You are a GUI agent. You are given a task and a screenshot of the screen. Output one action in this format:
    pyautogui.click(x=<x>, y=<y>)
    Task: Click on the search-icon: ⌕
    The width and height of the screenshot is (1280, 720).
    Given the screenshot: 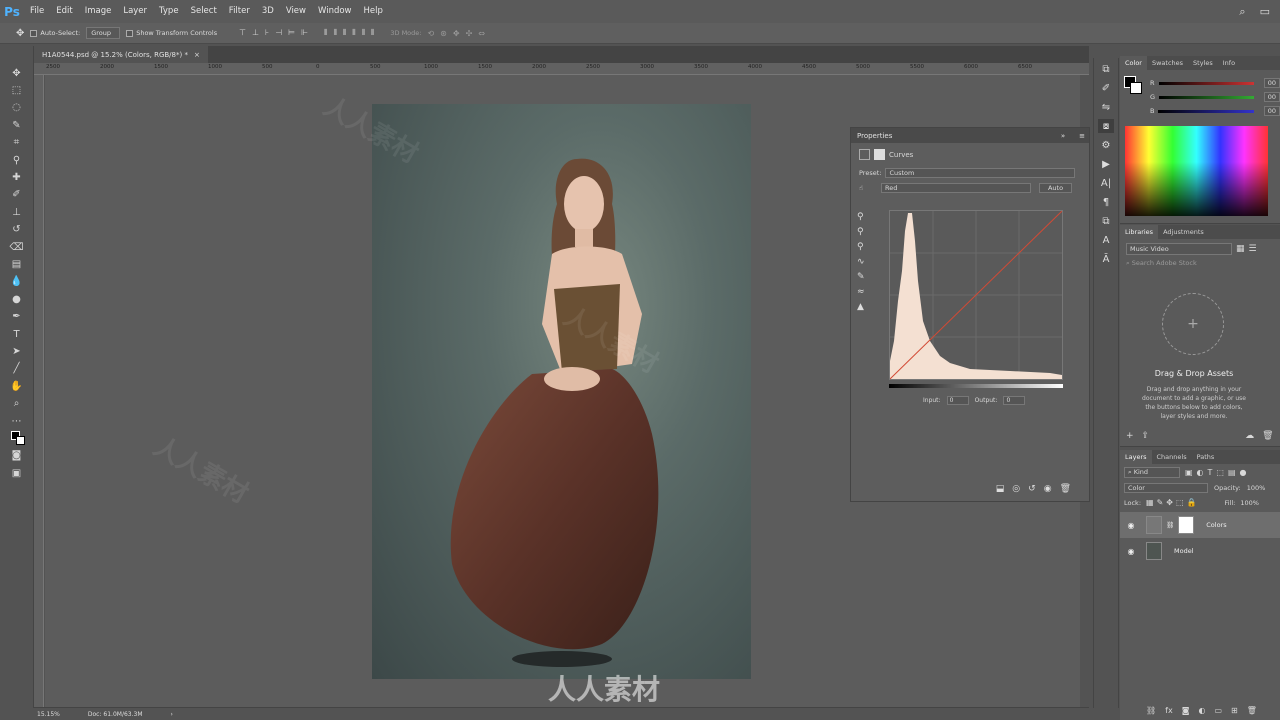 What is the action you would take?
    pyautogui.click(x=1242, y=12)
    